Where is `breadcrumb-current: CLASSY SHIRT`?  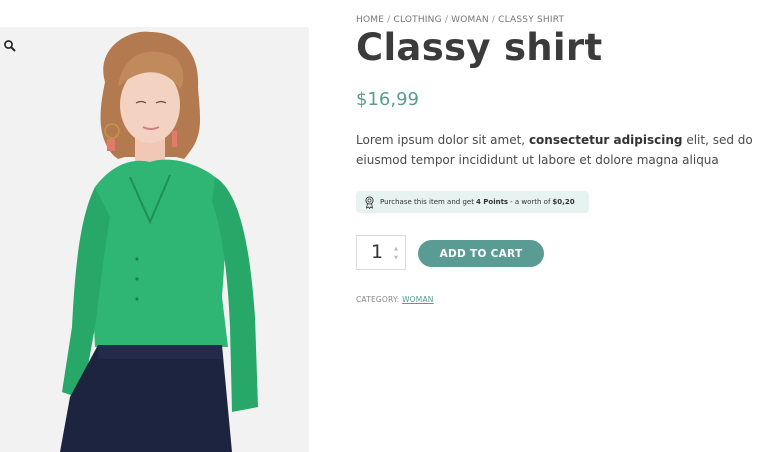
breadcrumb-current: CLASSY SHIRT is located at coordinates (531, 20).